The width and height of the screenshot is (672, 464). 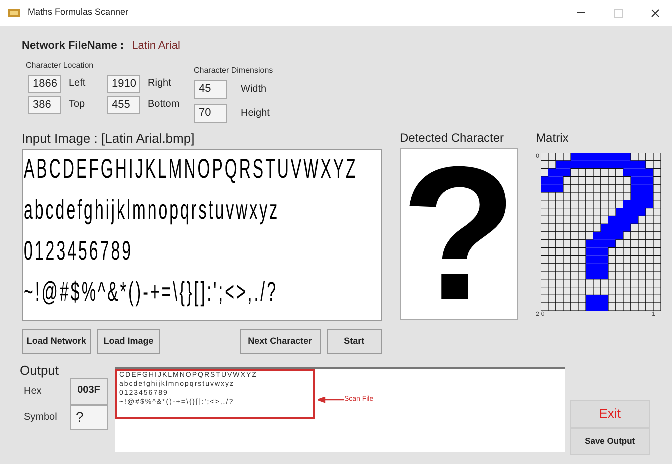 What do you see at coordinates (453, 138) in the screenshot?
I see `section-title: Detected Character` at bounding box center [453, 138].